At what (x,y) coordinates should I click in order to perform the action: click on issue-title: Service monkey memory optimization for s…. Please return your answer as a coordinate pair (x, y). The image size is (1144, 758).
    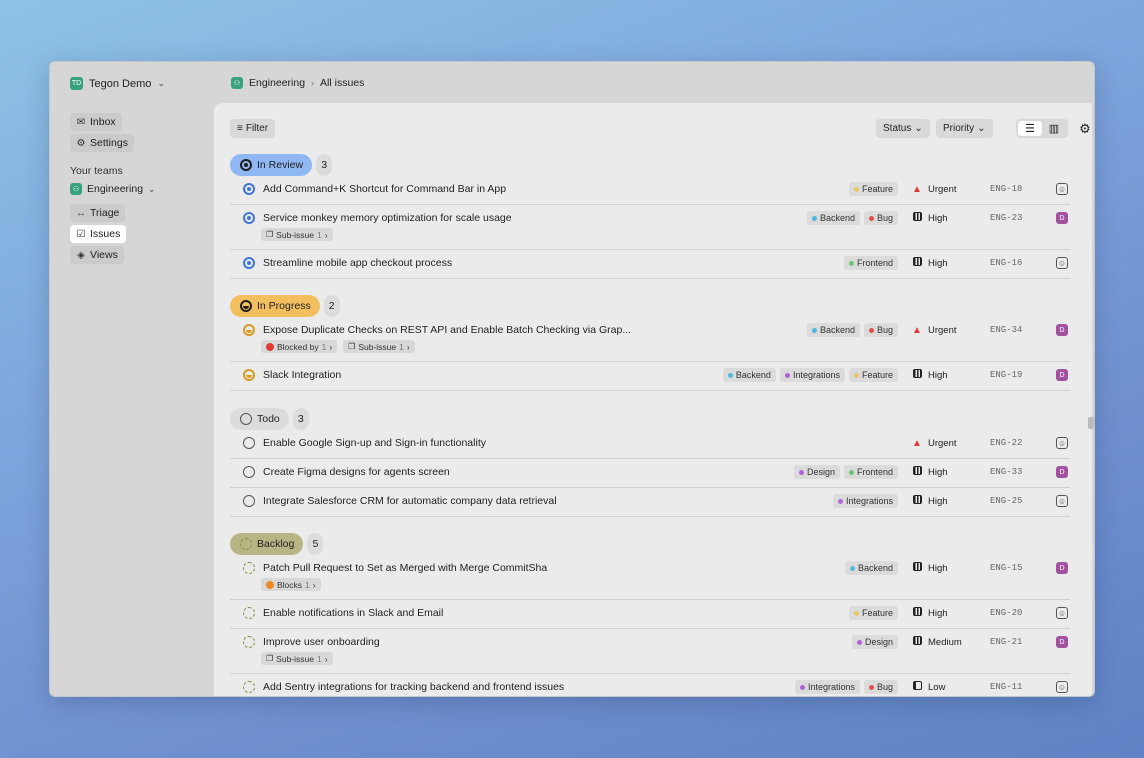
    Looking at the image, I should click on (387, 218).